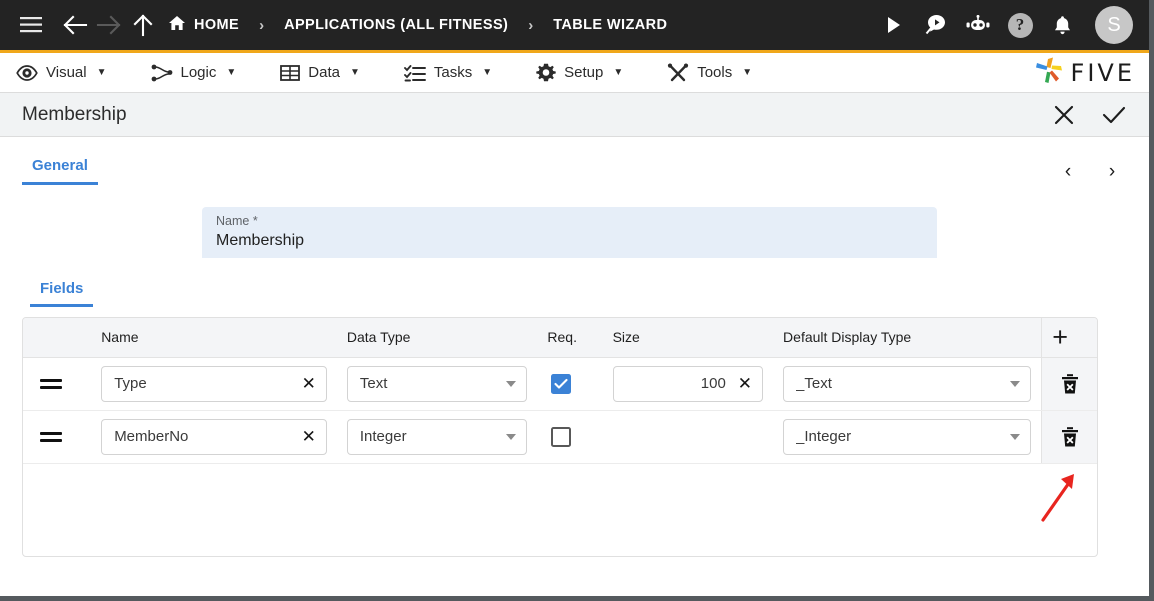 This screenshot has width=1154, height=601. I want to click on menu-item-data: Data ▼, so click(329, 73).